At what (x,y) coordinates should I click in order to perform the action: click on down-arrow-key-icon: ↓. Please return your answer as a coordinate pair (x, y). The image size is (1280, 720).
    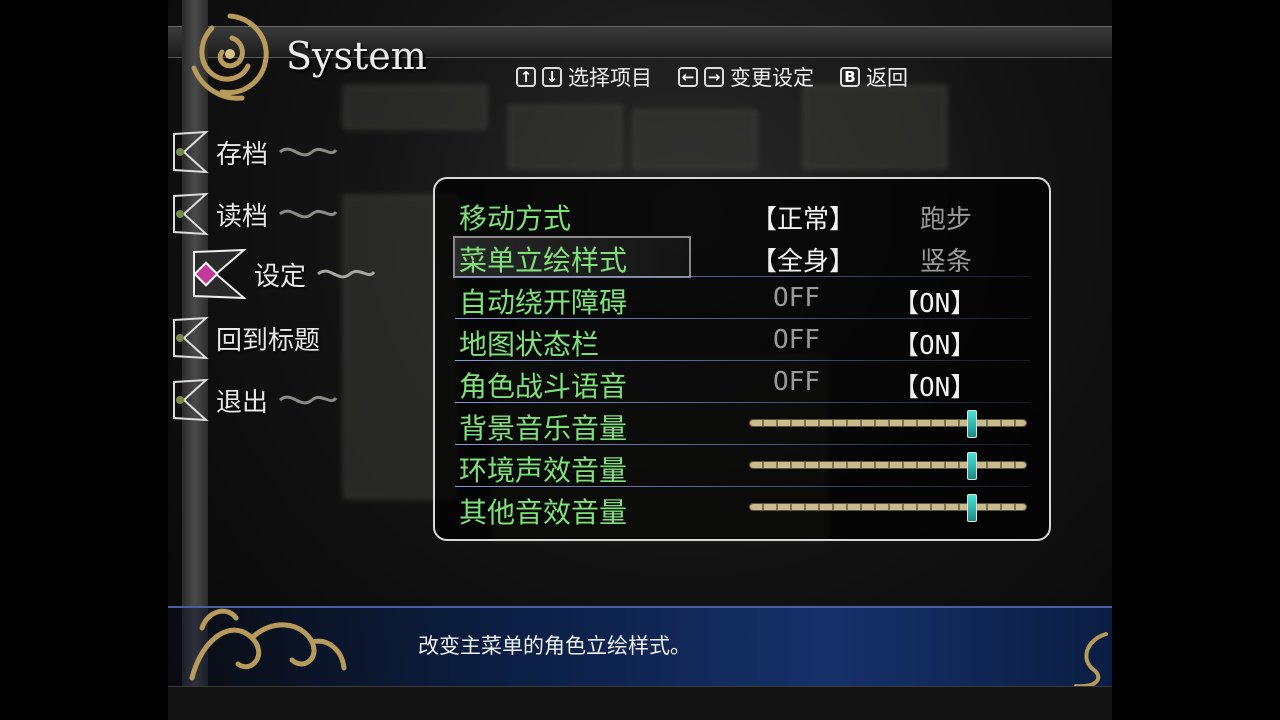
    Looking at the image, I should click on (552, 77).